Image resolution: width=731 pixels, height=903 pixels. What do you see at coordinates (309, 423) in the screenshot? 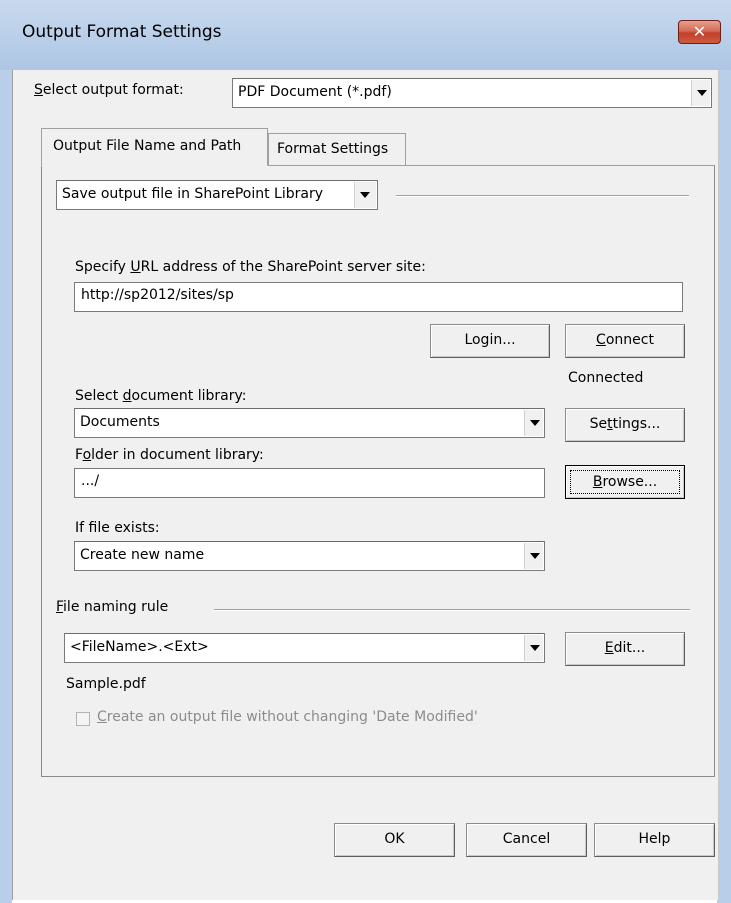
I see `document-library-select: Documents` at bounding box center [309, 423].